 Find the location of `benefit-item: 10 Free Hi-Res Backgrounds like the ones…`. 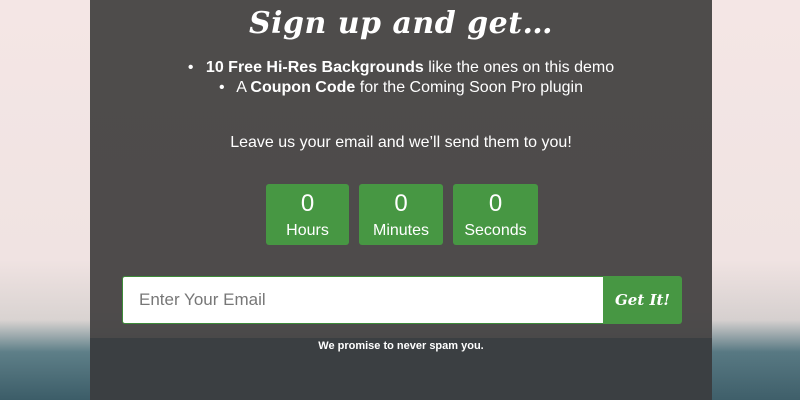

benefit-item: 10 Free Hi-Res Backgrounds like the ones… is located at coordinates (401, 68).